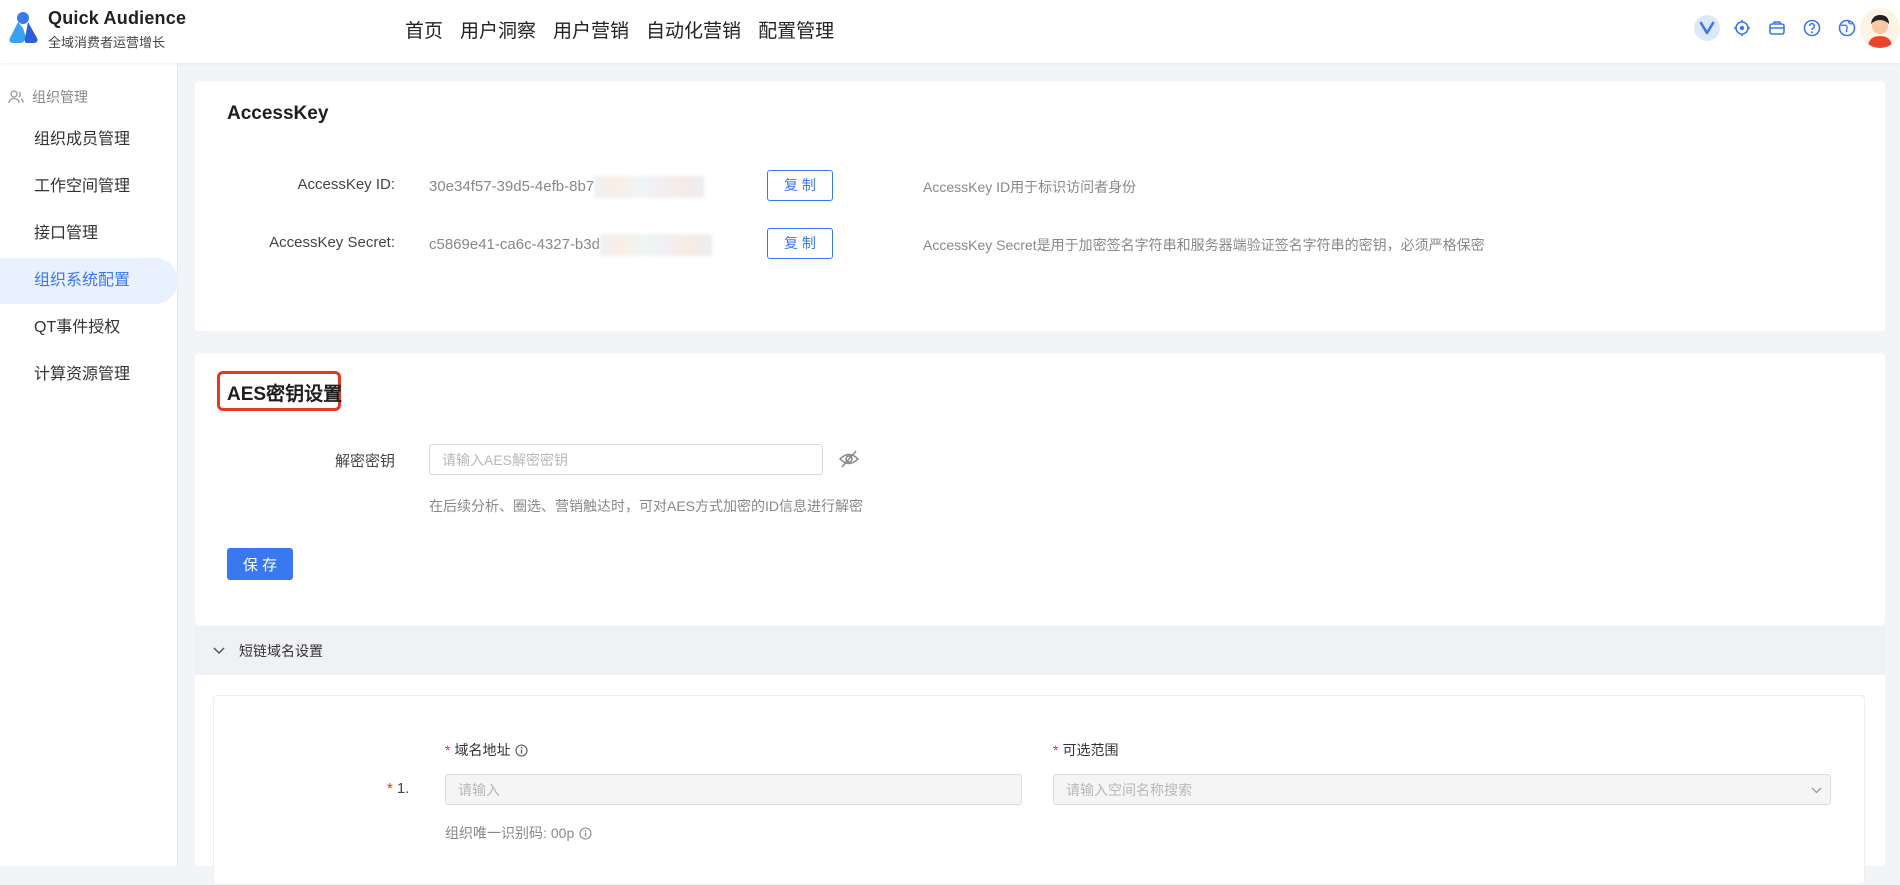  I want to click on quick-audience-logo, so click(23, 28).